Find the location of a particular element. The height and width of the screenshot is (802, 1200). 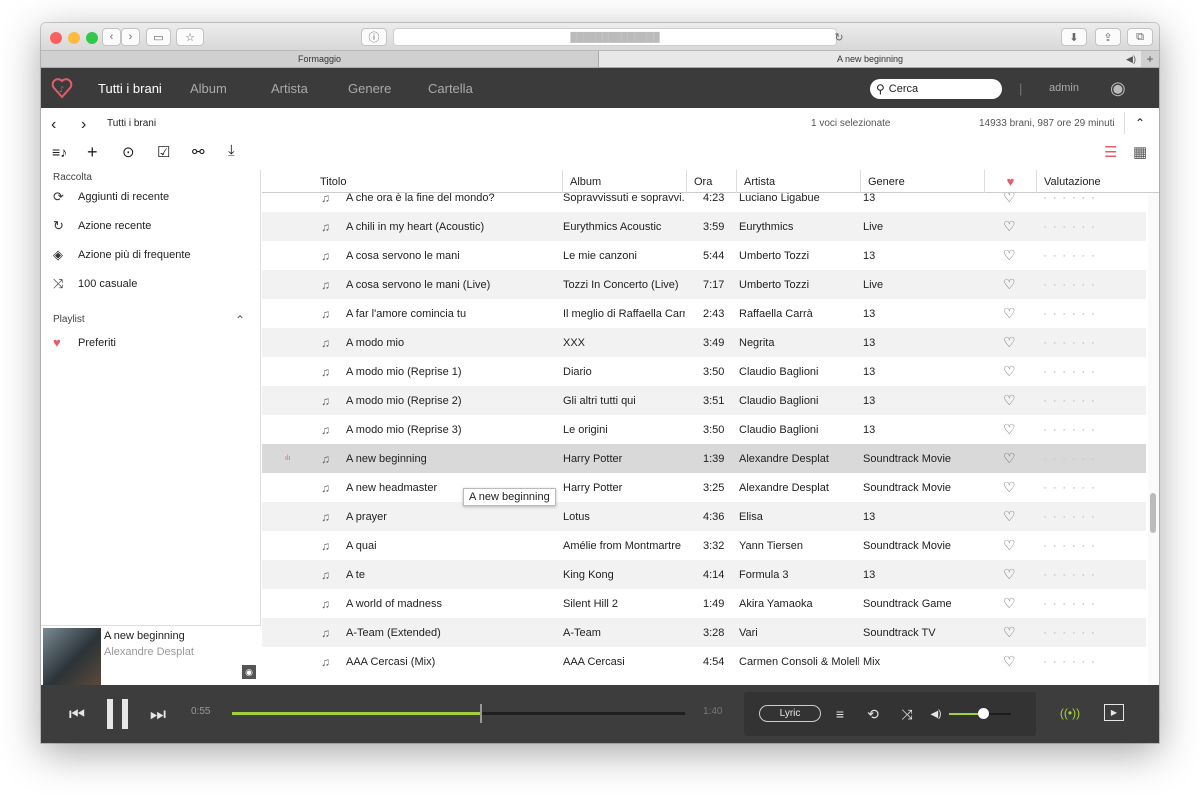

nav-tutti-i-brani: Tutti i brani is located at coordinates (130, 88).